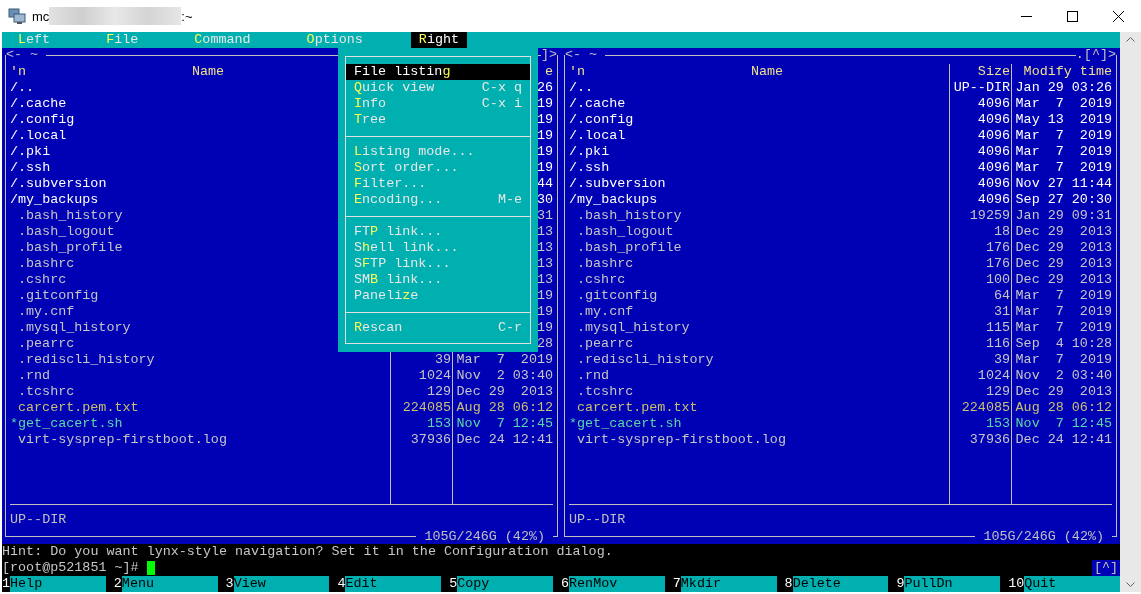  Describe the element at coordinates (438, 72) in the screenshot. I see `menu-option: File listing` at that location.